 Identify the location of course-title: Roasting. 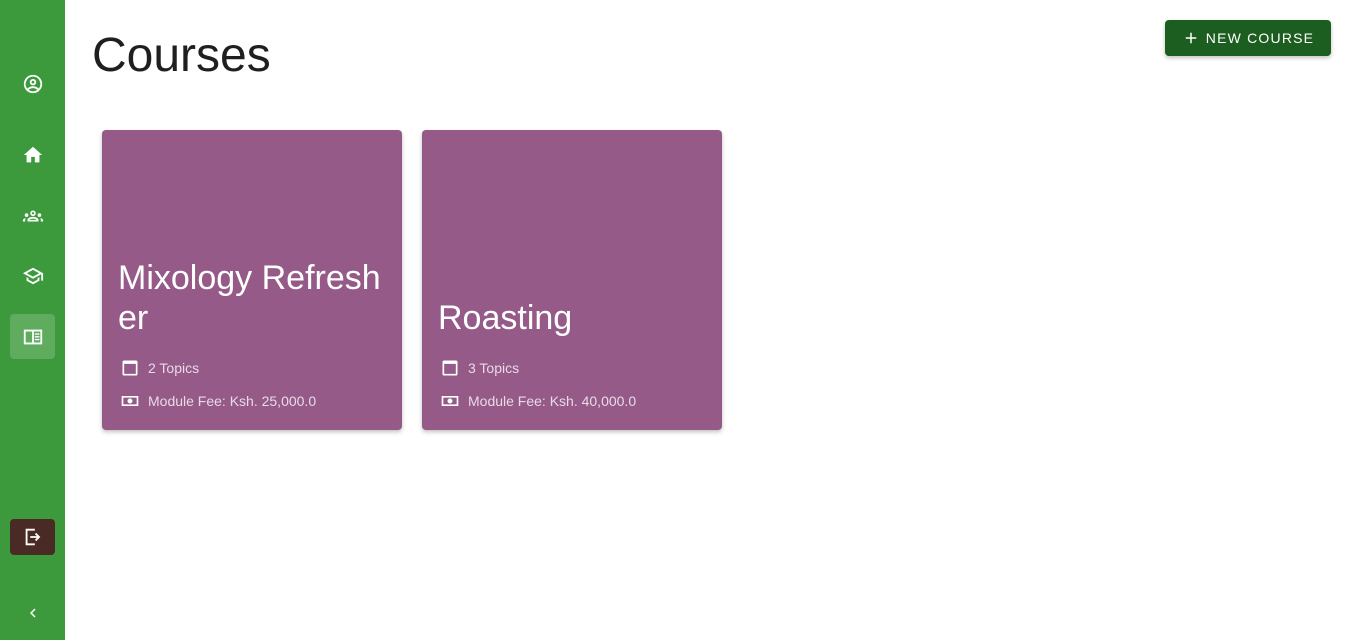
(505, 318).